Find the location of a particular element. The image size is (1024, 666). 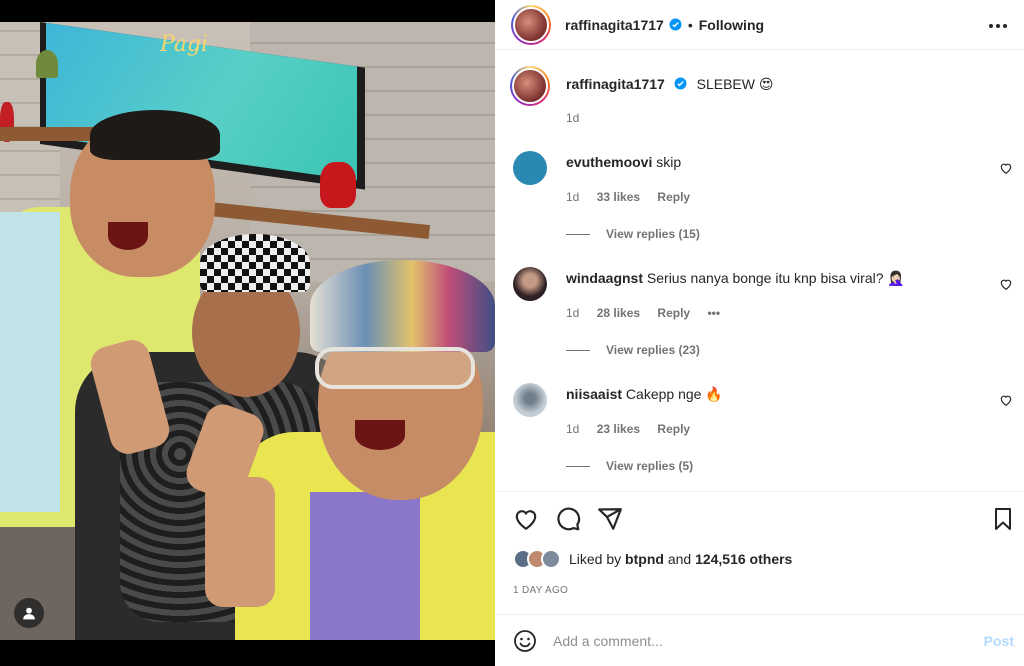

view-replies-button: View replies (15) is located at coordinates (633, 234).